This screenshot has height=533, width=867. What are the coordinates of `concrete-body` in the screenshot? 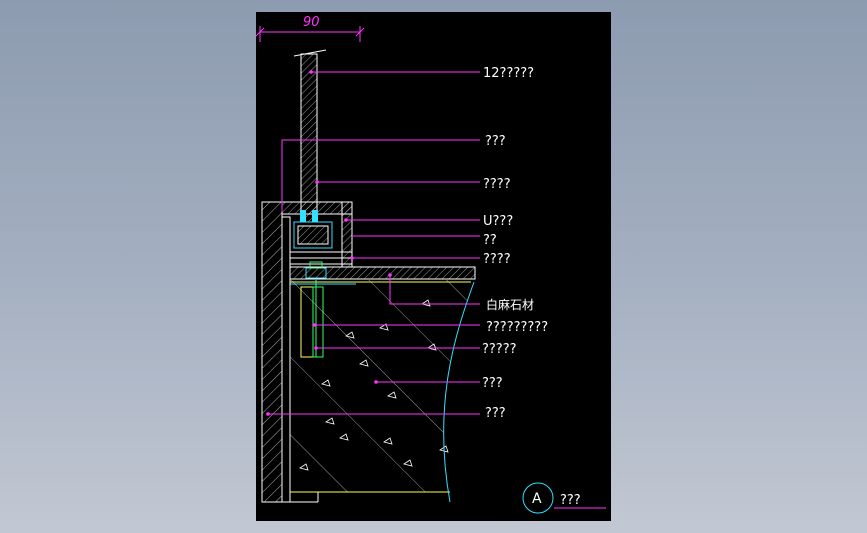 It's located at (378, 391).